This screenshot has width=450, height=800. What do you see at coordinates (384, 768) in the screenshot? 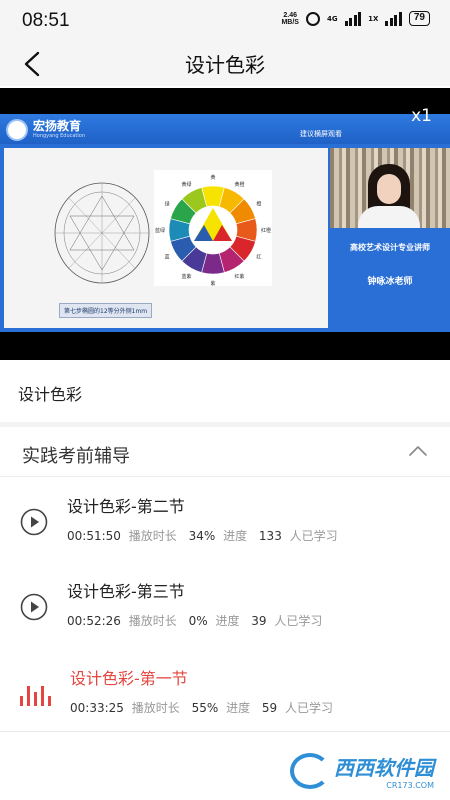
I see `watermark-text: 西西软件园` at bounding box center [384, 768].